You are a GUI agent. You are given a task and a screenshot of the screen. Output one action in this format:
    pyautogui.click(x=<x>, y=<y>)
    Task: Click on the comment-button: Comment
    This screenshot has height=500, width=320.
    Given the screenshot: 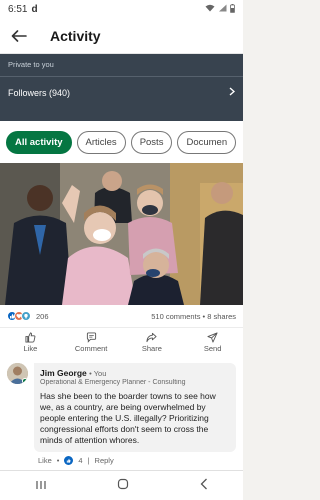 What is the action you would take?
    pyautogui.click(x=91, y=342)
    